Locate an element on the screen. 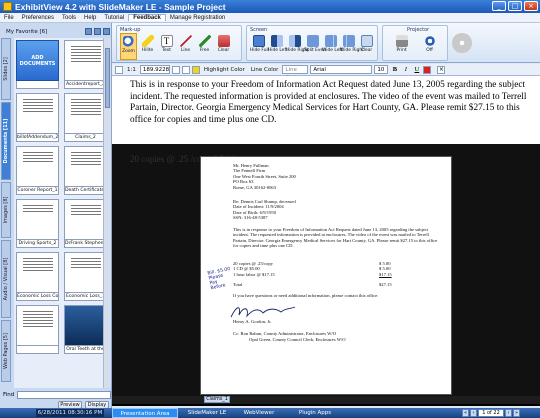 The image size is (540, 418). tab-plugin-apps: Plugin Apps is located at coordinates (315, 413).